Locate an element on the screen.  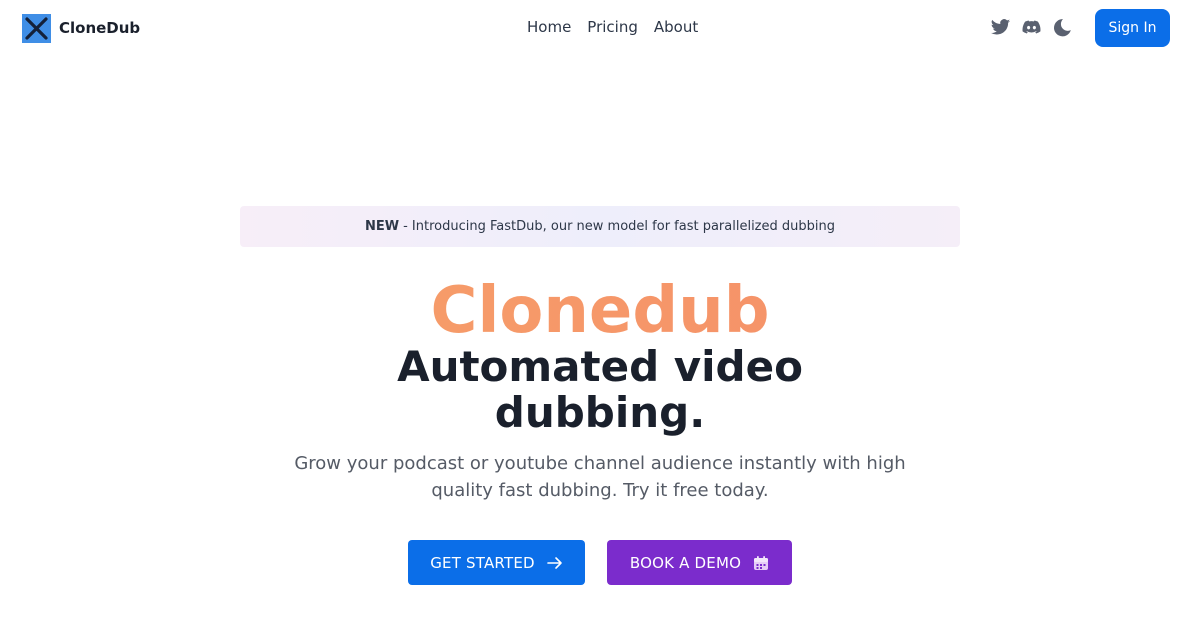
social-icons is located at coordinates (1031, 27).